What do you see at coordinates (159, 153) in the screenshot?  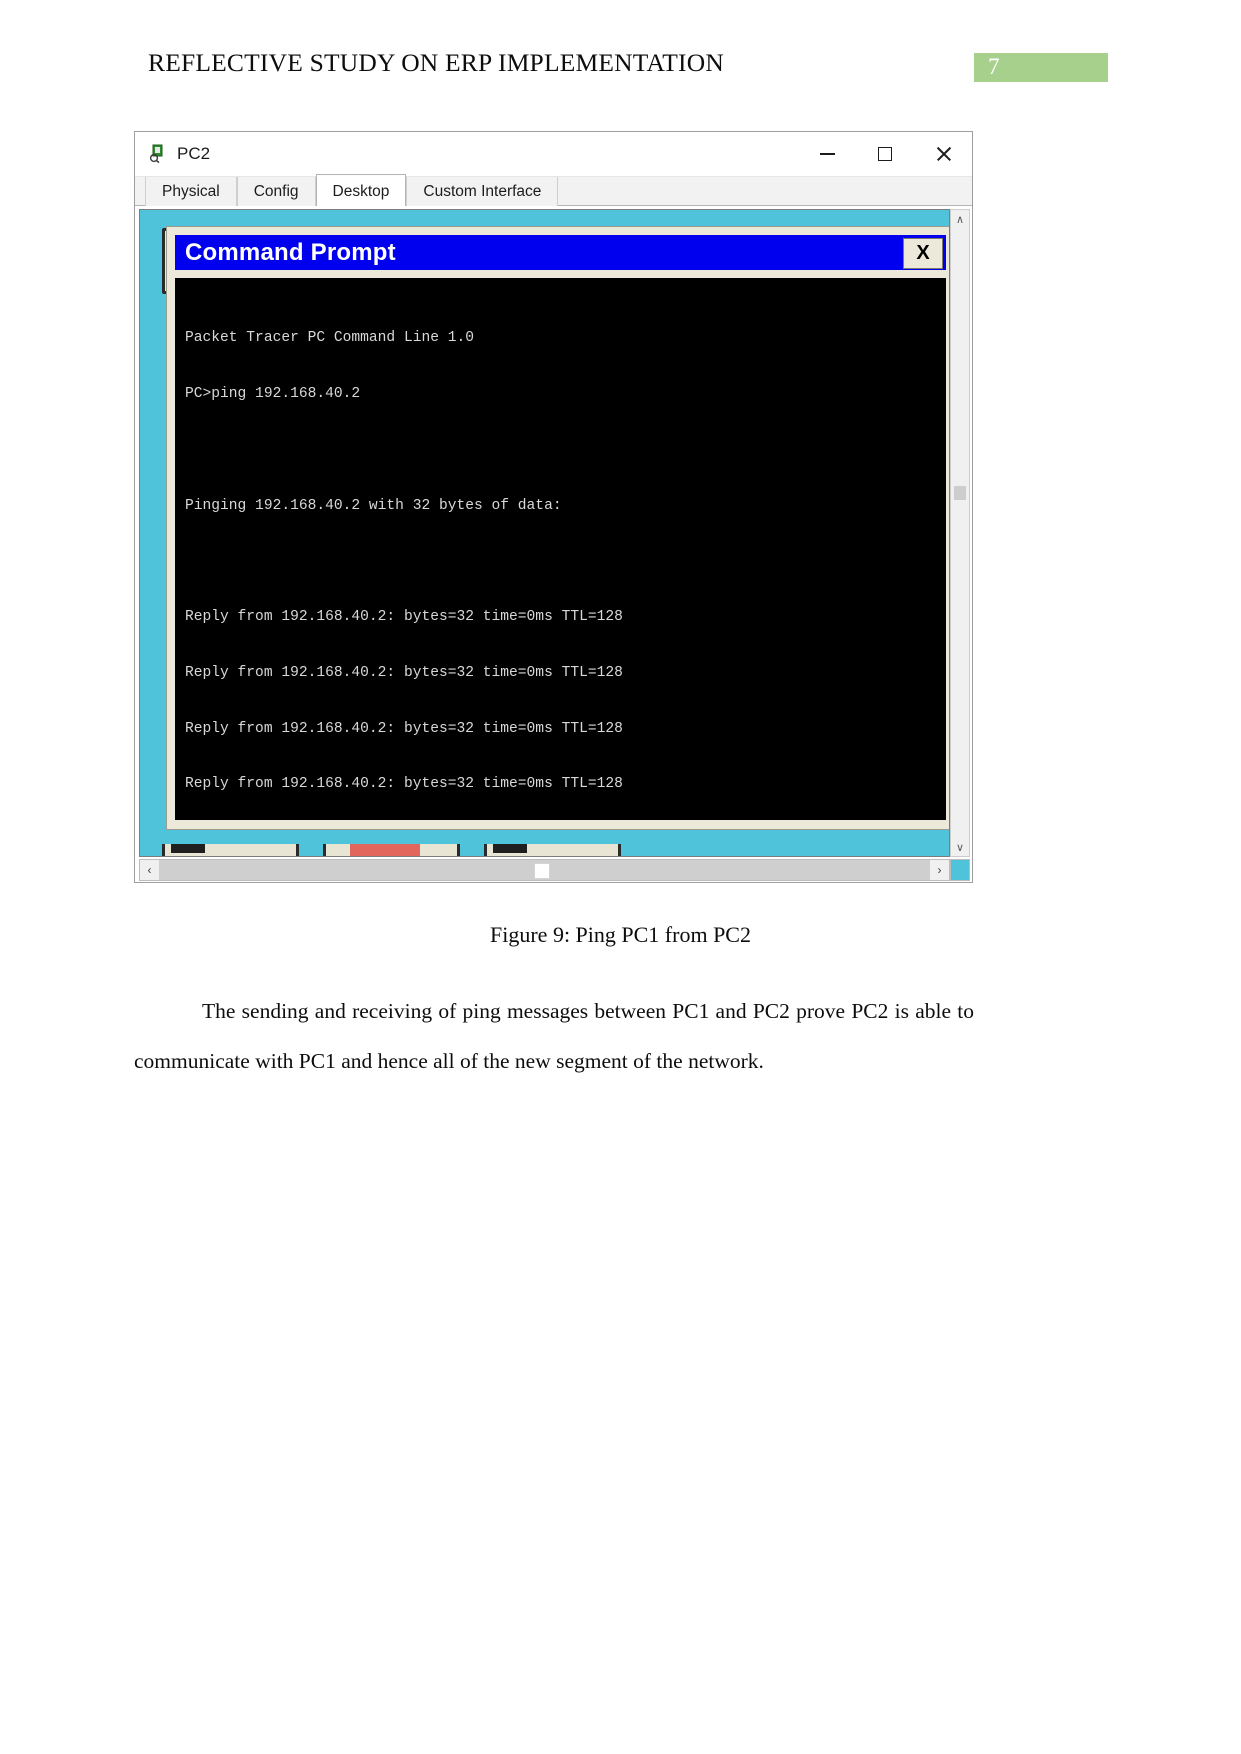 I see `packet-tracer-pc-icon` at bounding box center [159, 153].